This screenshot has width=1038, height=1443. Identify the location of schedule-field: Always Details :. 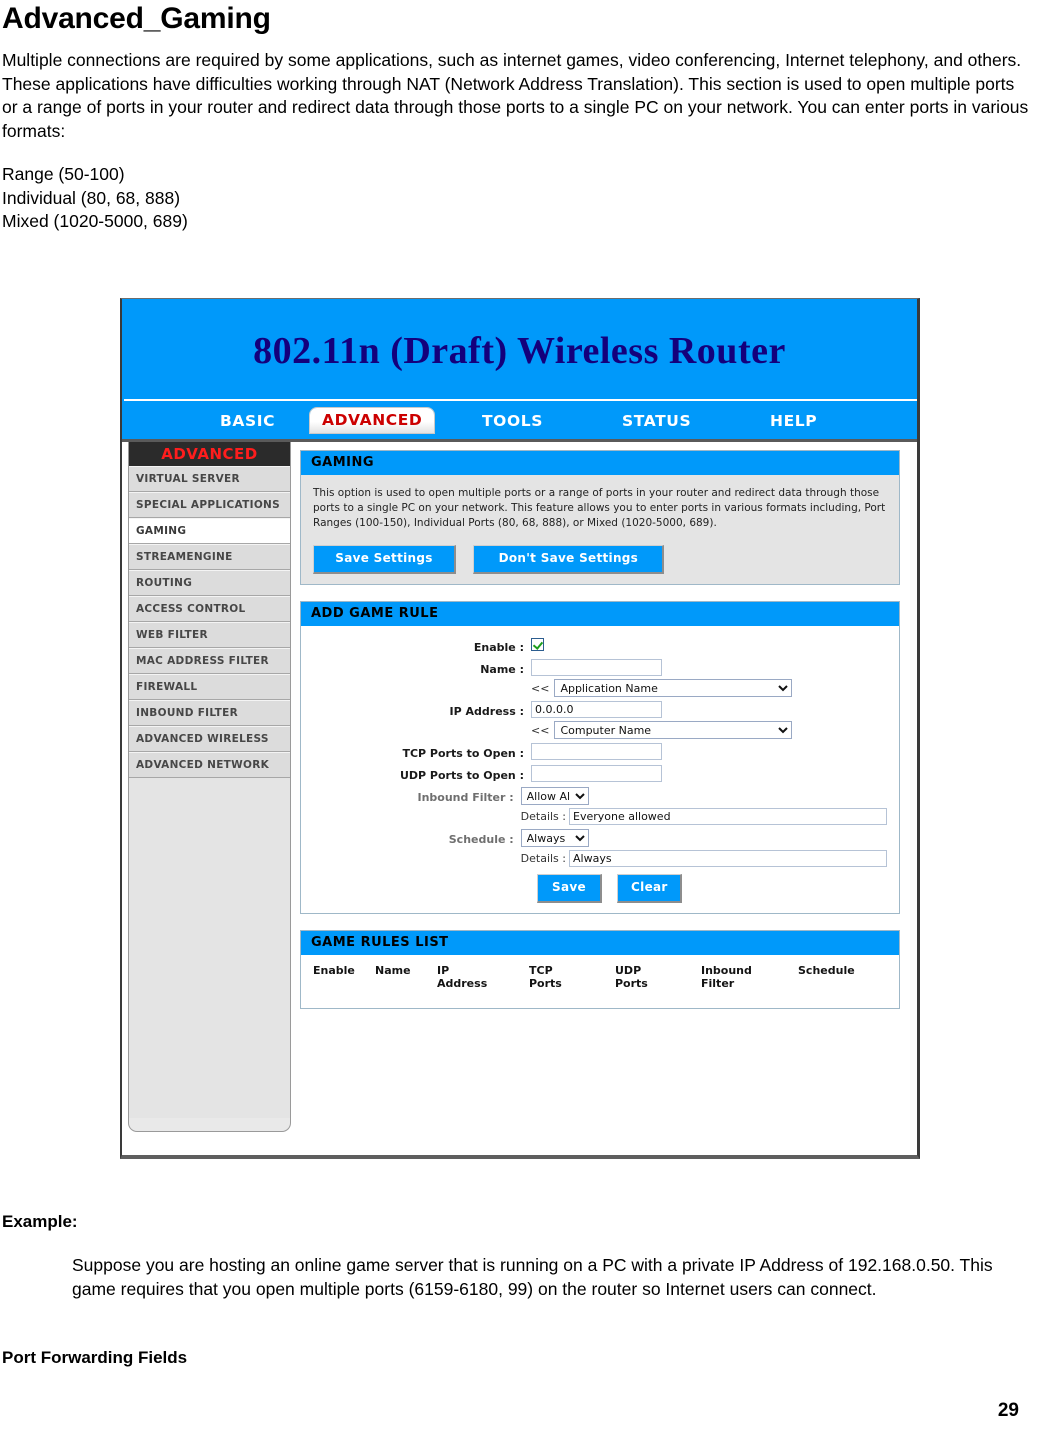
(703, 848).